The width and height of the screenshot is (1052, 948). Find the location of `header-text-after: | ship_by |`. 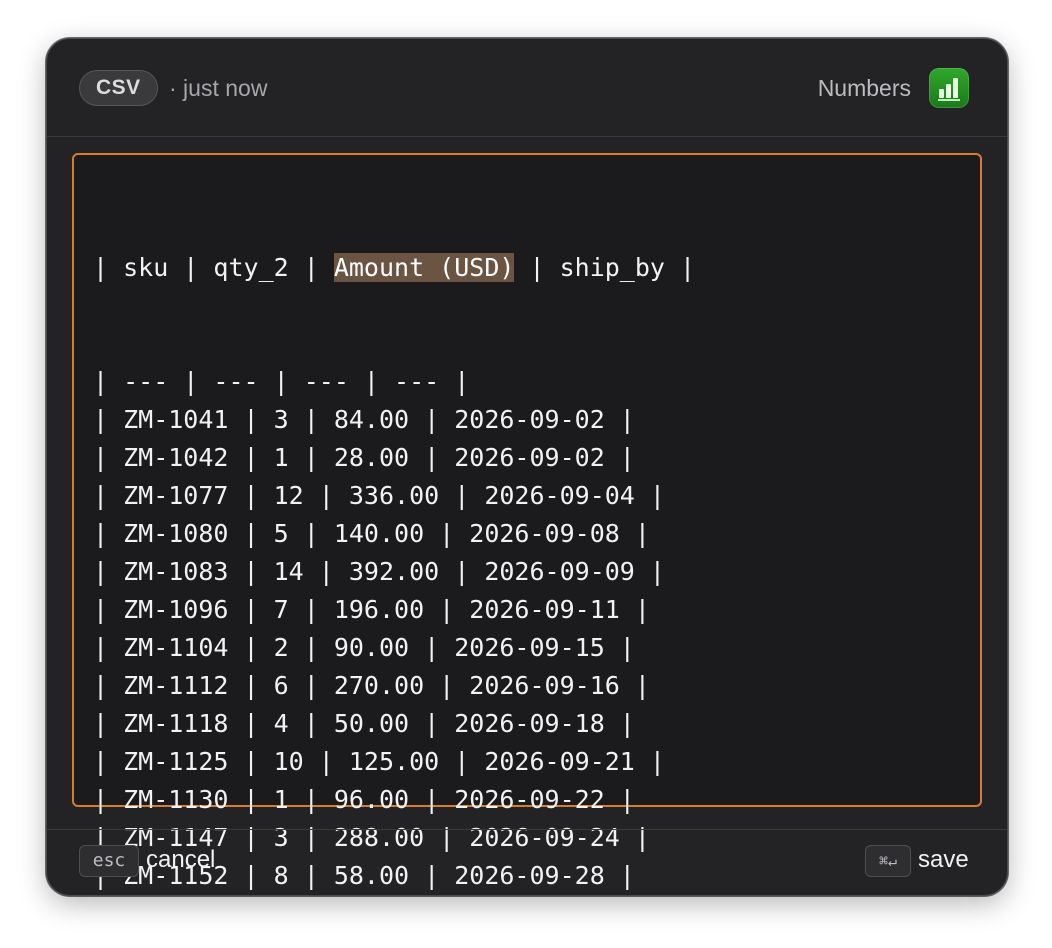

header-text-after: | ship_by | is located at coordinates (605, 267).